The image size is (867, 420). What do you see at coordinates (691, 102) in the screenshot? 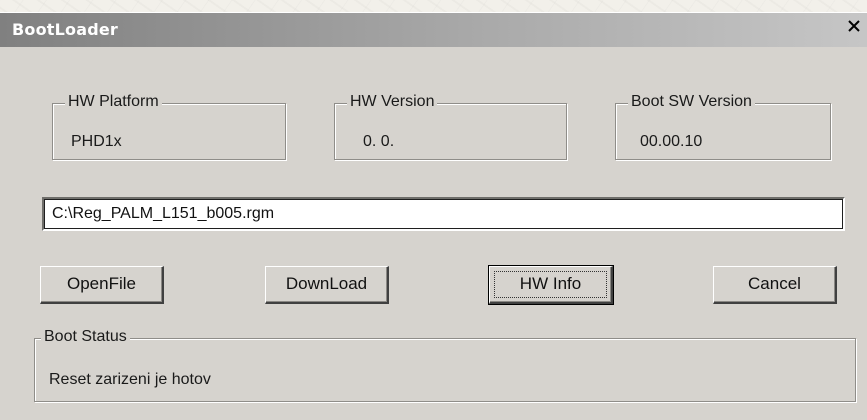
I see `boot-sw-version-label: Boot SW Version` at bounding box center [691, 102].